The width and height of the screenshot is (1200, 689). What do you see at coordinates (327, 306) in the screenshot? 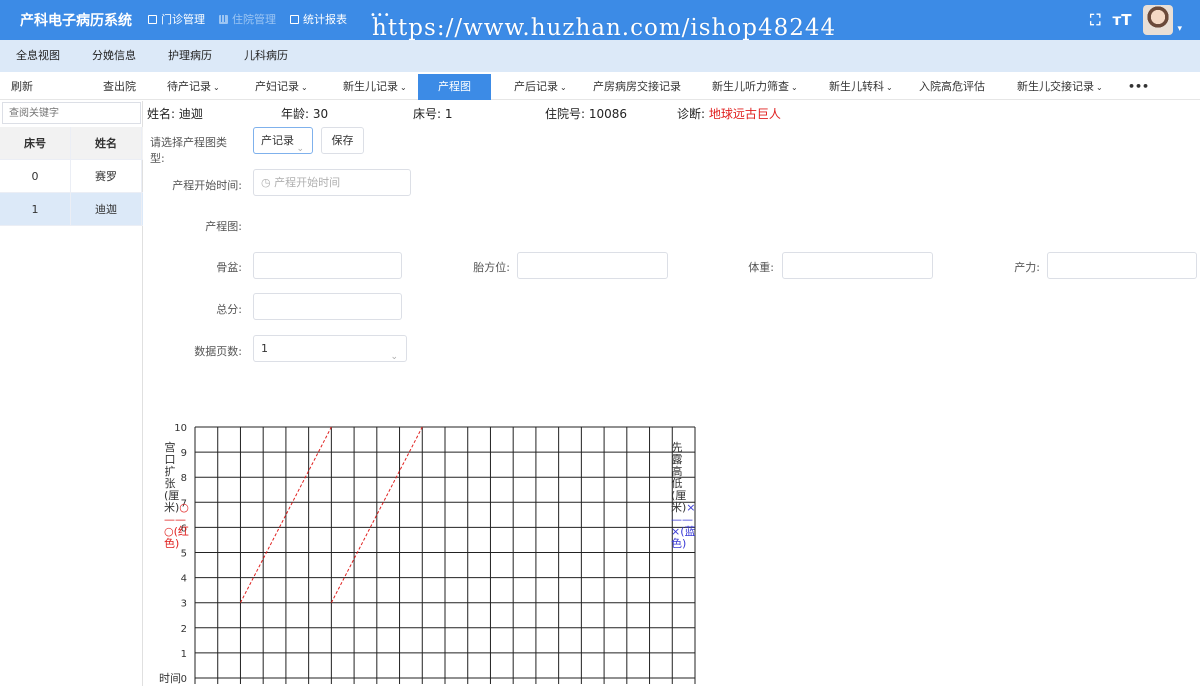
I see `total-score-input` at bounding box center [327, 306].